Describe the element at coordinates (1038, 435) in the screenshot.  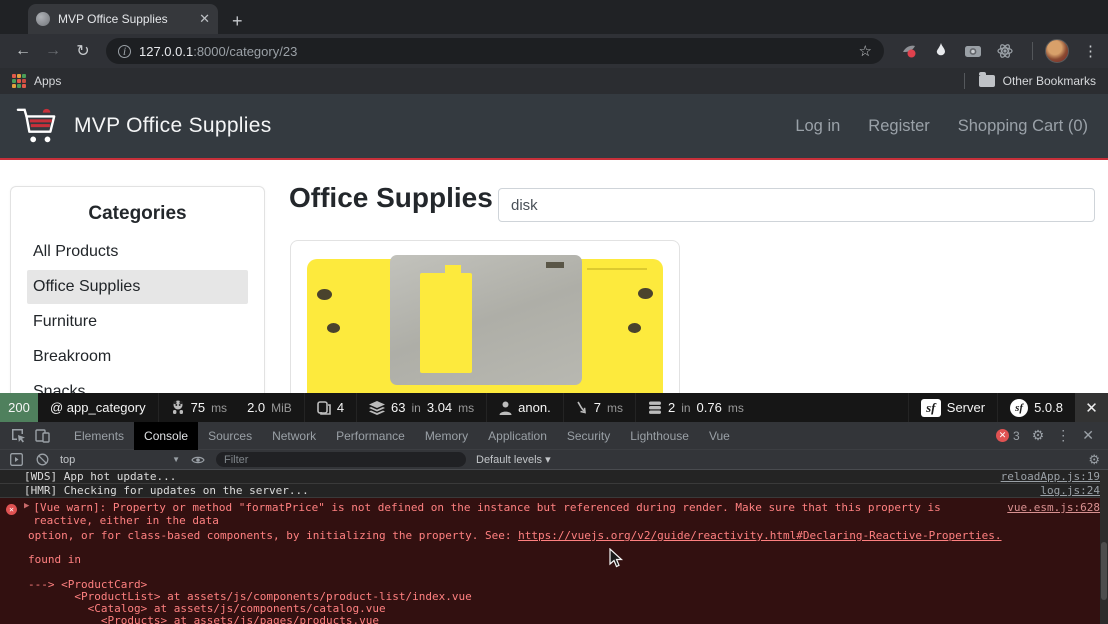
I see `devtools-settings-icon: ⚙` at that location.